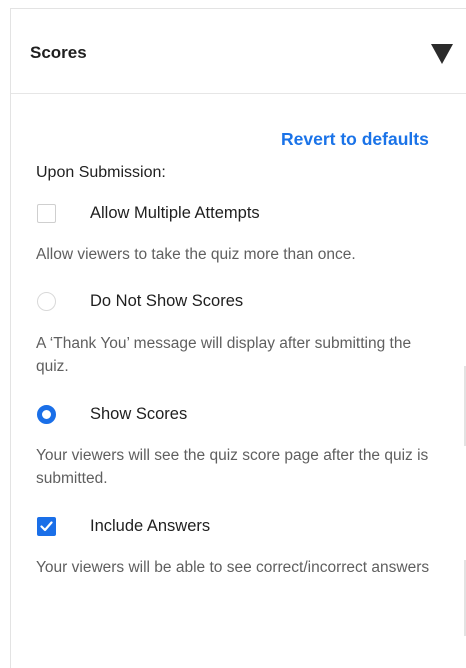  I want to click on do-not-show-scores-label: Do Not Show Scores, so click(166, 301).